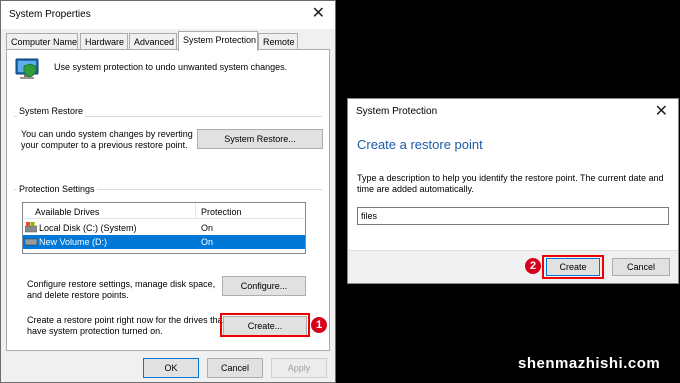 The height and width of the screenshot is (383, 680). What do you see at coordinates (533, 266) in the screenshot?
I see `step-2-badge: 2` at bounding box center [533, 266].